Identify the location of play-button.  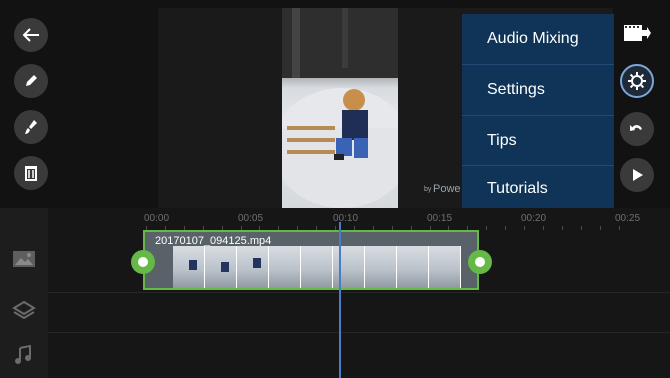
(637, 175).